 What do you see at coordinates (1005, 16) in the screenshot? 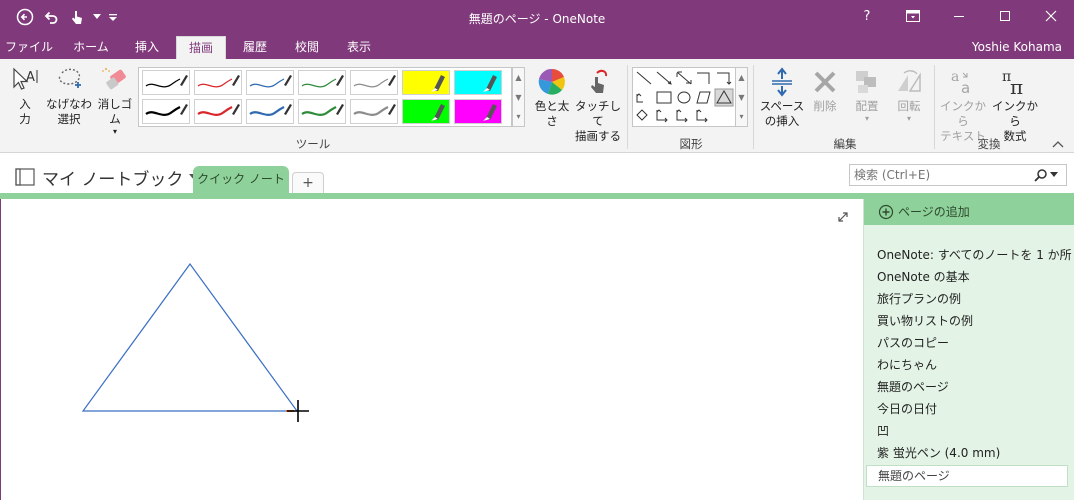
I see `maximize-icon` at bounding box center [1005, 16].